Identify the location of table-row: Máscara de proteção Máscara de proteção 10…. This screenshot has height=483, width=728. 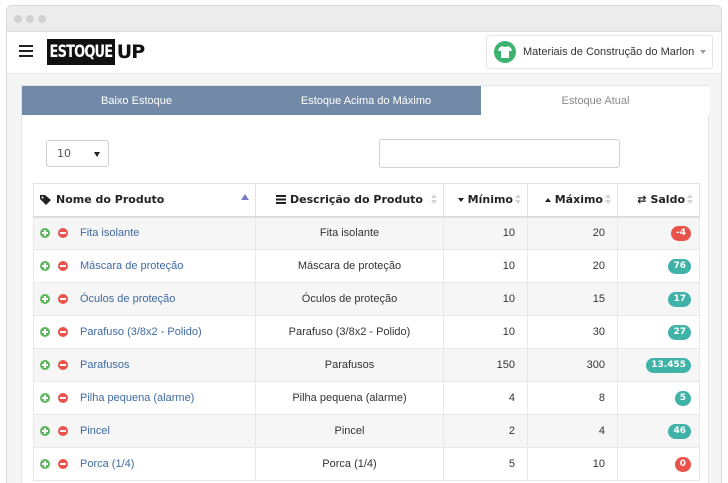
(366, 266).